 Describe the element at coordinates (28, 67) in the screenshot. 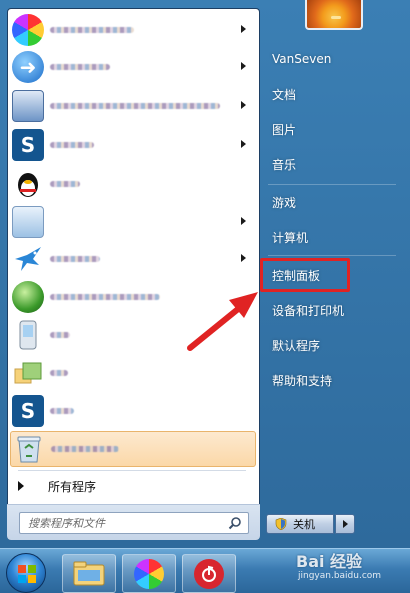

I see `blue-arrow-icon: ➜` at that location.